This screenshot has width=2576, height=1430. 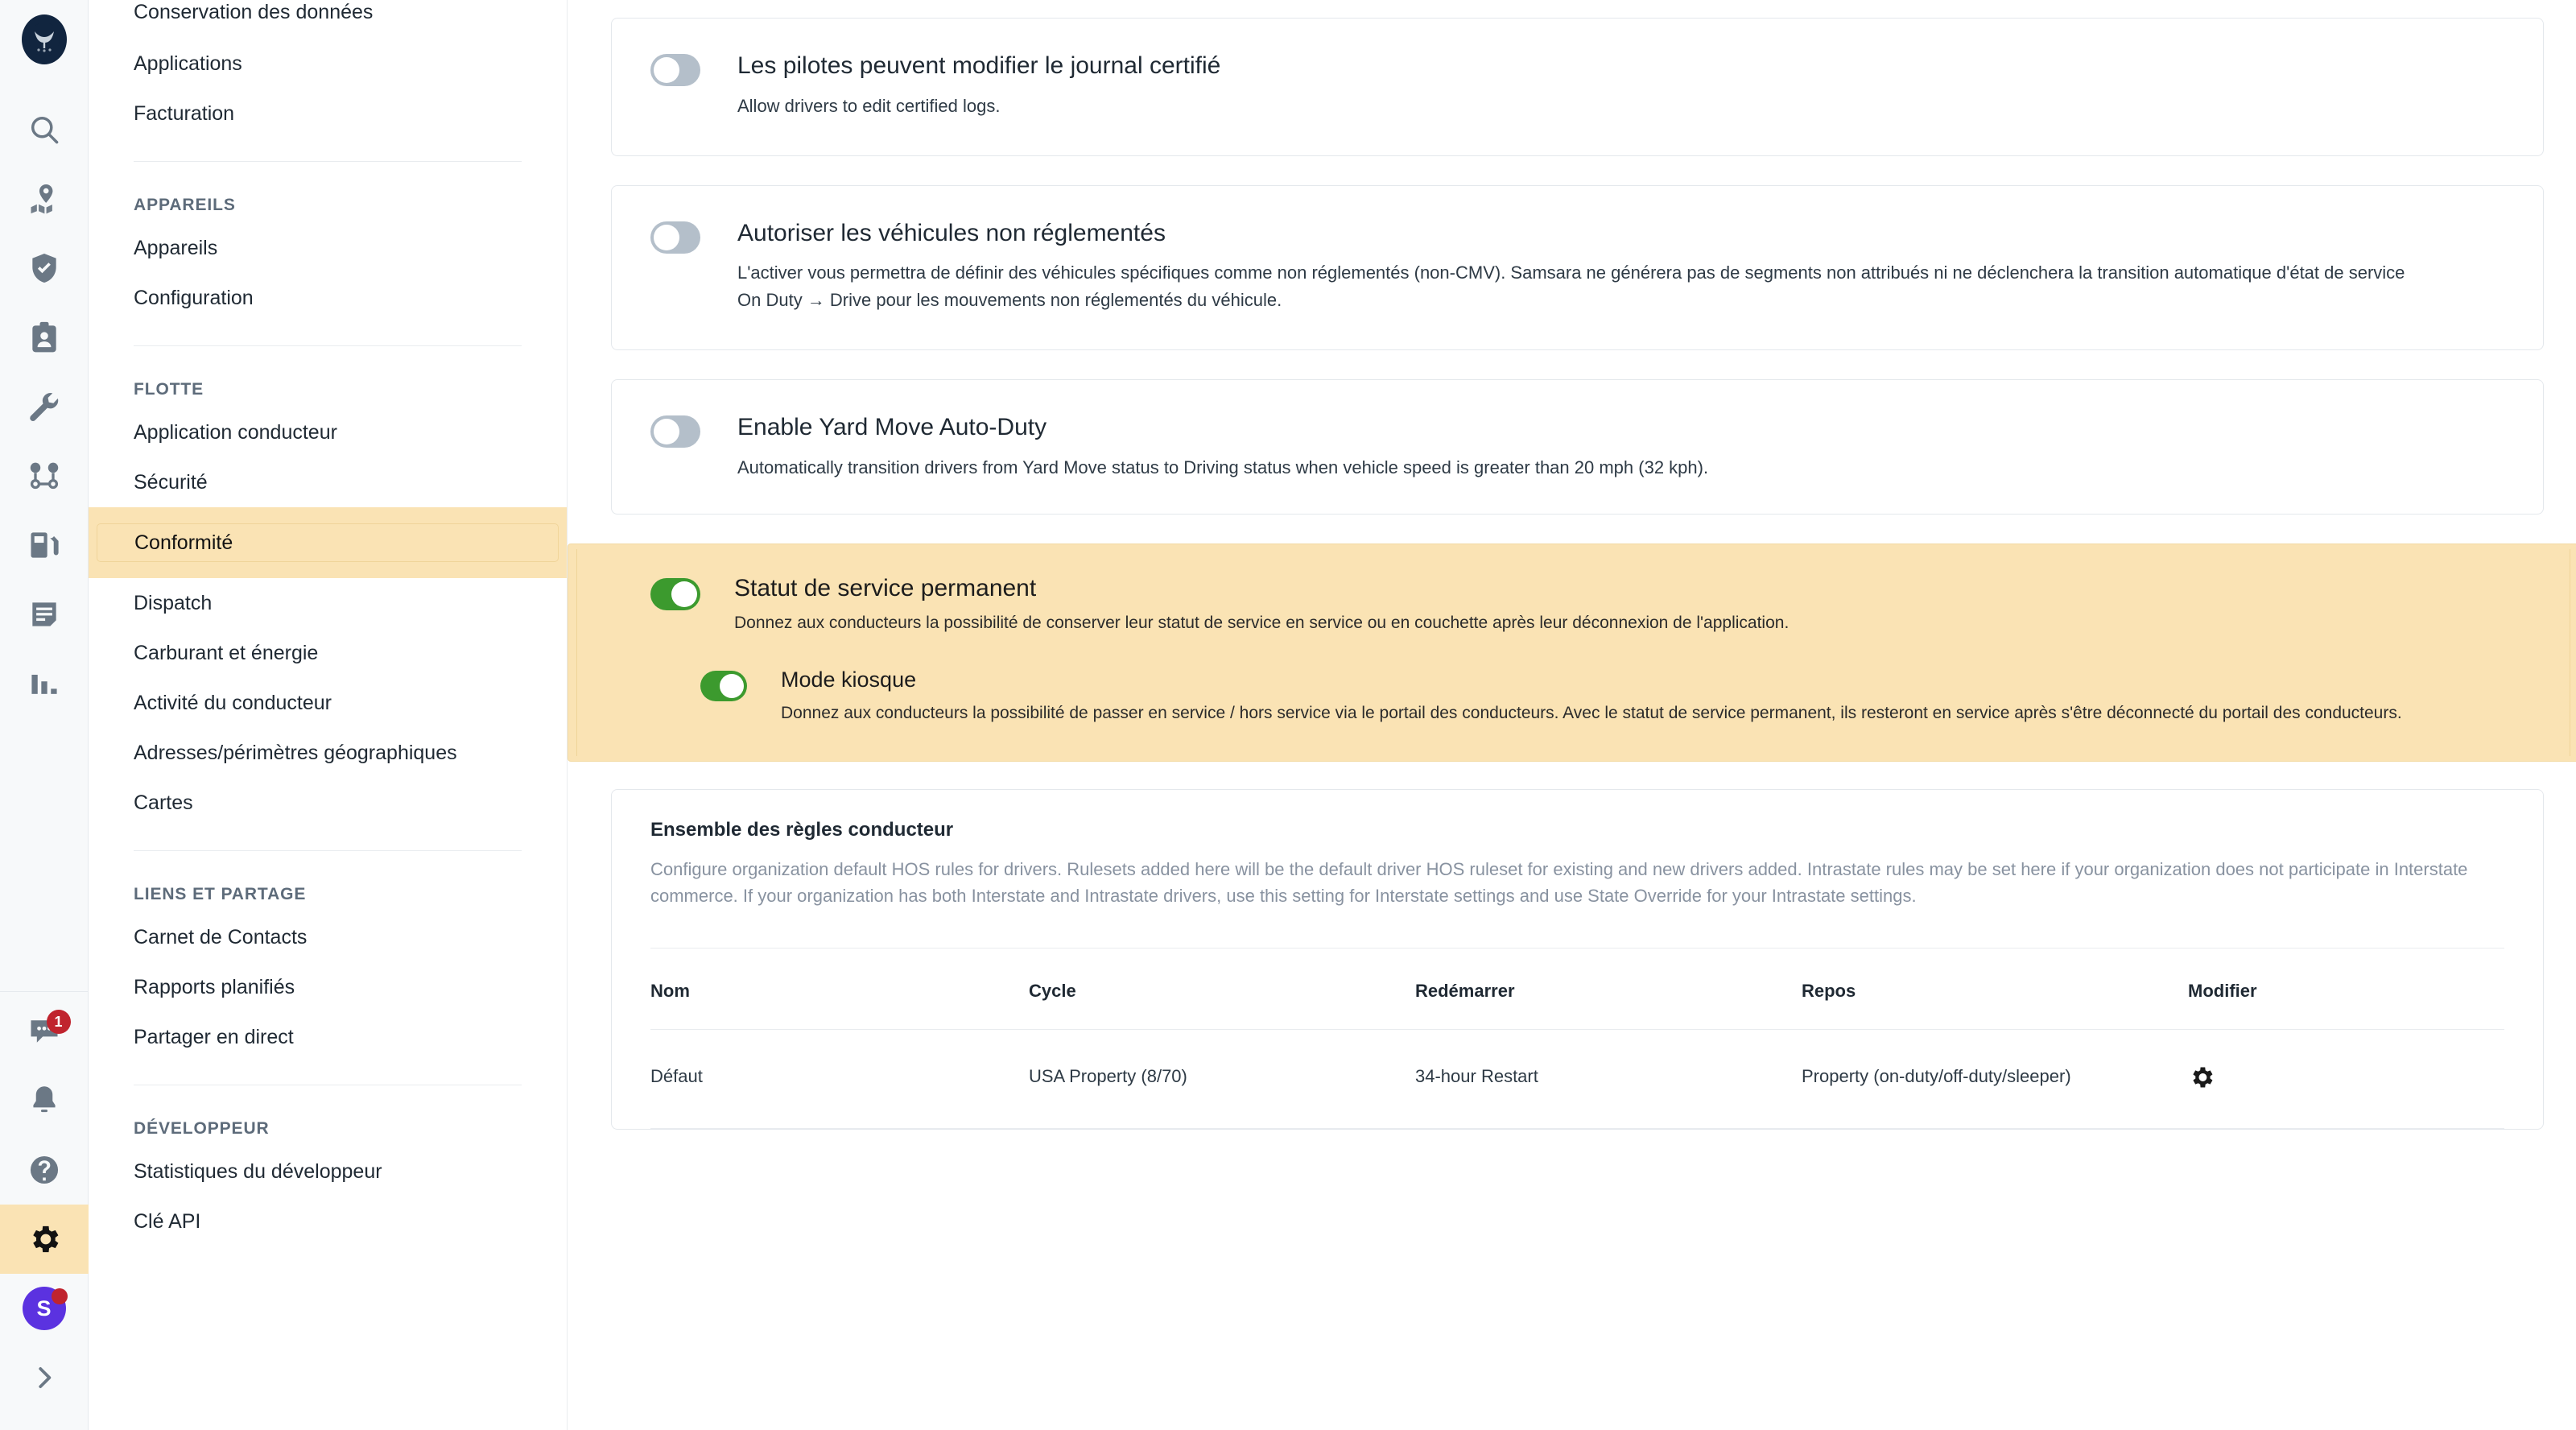 What do you see at coordinates (58, 1022) in the screenshot?
I see `chat-unread-badge: 1` at bounding box center [58, 1022].